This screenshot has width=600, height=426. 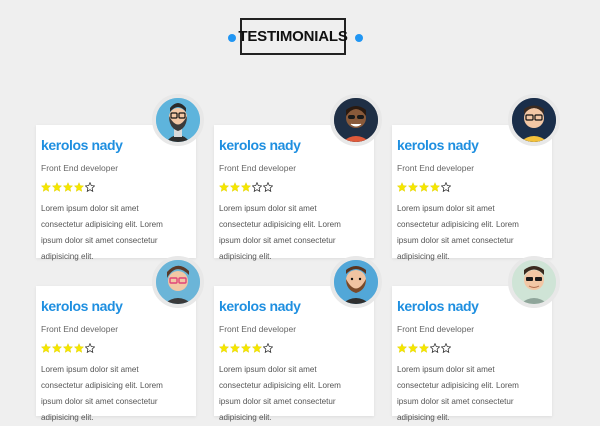 I want to click on avatar-sunglasses-icon, so click(x=356, y=120).